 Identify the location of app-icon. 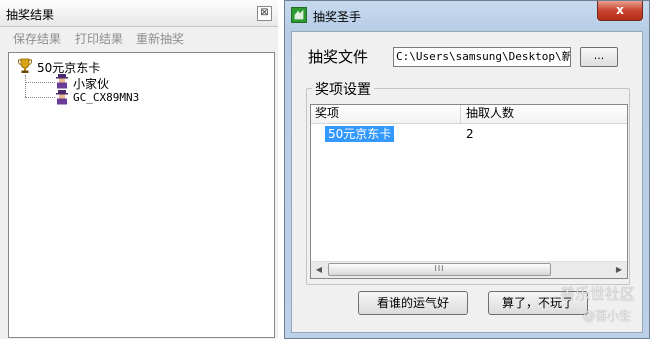
(299, 15).